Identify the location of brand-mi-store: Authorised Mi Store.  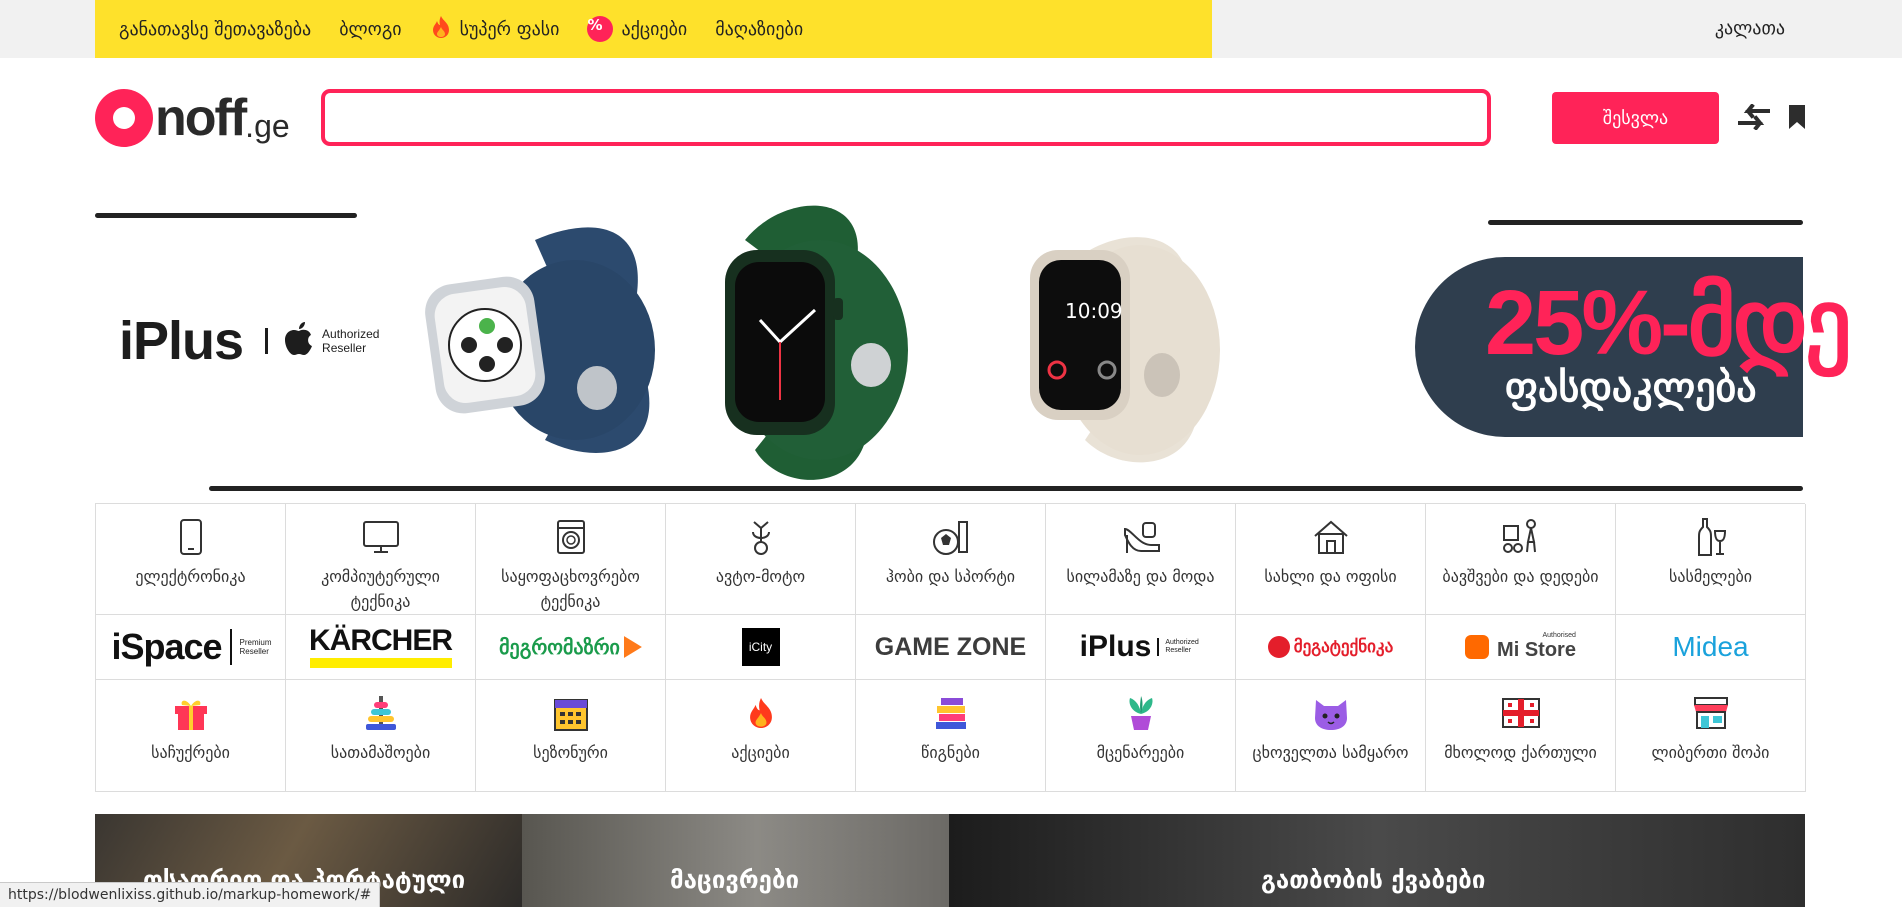
(1521, 647).